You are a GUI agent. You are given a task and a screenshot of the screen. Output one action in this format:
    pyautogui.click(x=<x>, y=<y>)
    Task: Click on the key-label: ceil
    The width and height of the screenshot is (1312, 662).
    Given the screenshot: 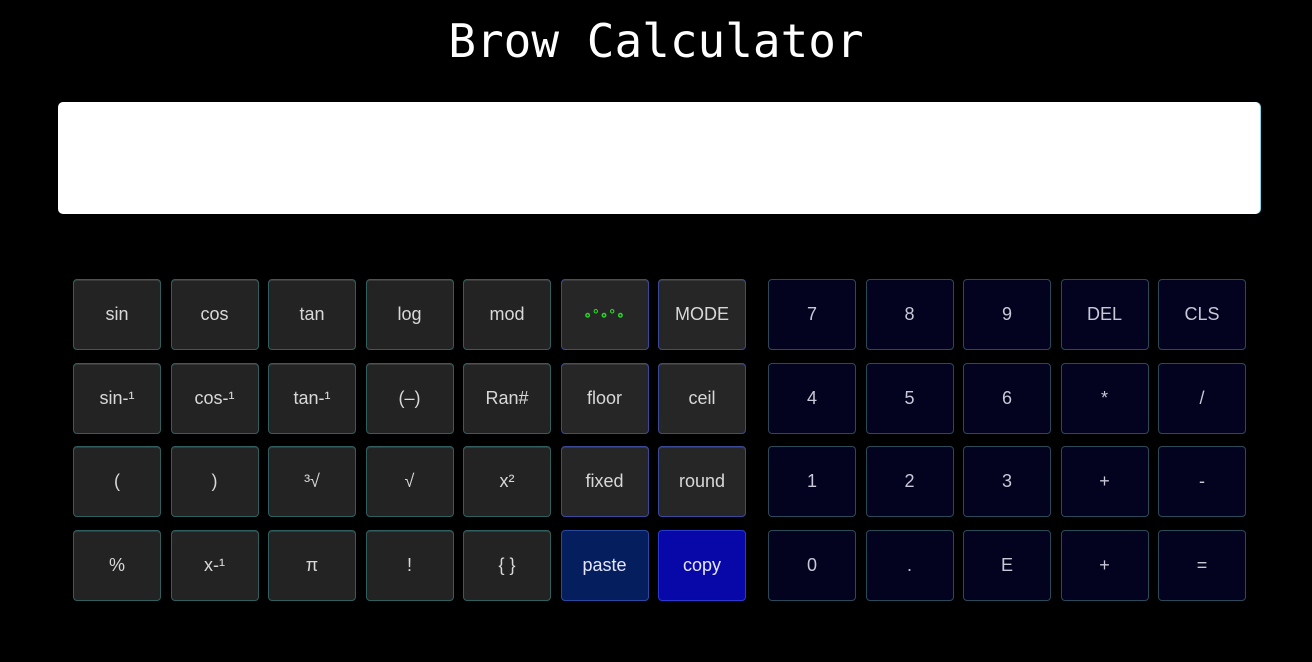 What is the action you would take?
    pyautogui.click(x=702, y=397)
    